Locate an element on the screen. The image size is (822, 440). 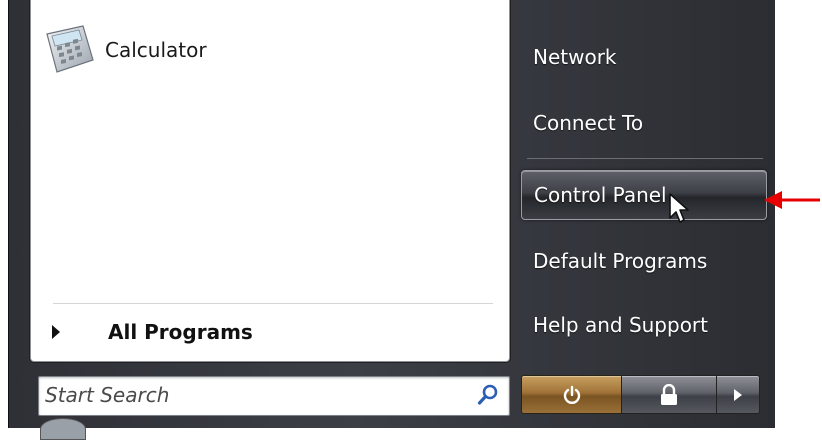
program-label-calculator: Calculator is located at coordinates (156, 50).